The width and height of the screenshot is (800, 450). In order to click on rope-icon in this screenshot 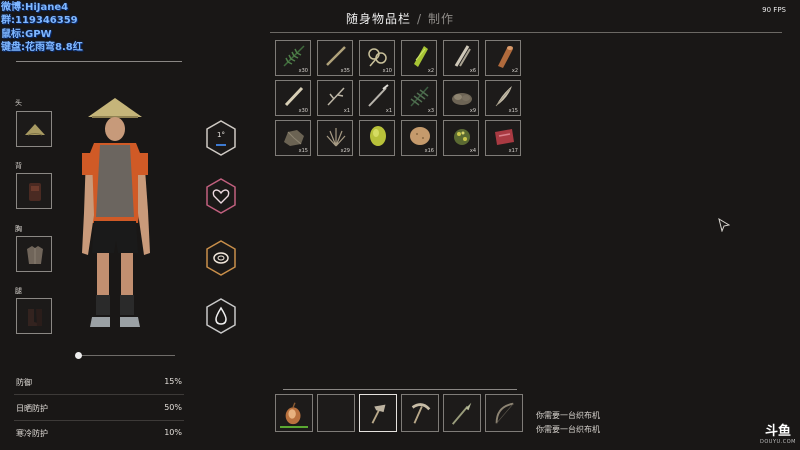, I will do `click(377, 57)`.